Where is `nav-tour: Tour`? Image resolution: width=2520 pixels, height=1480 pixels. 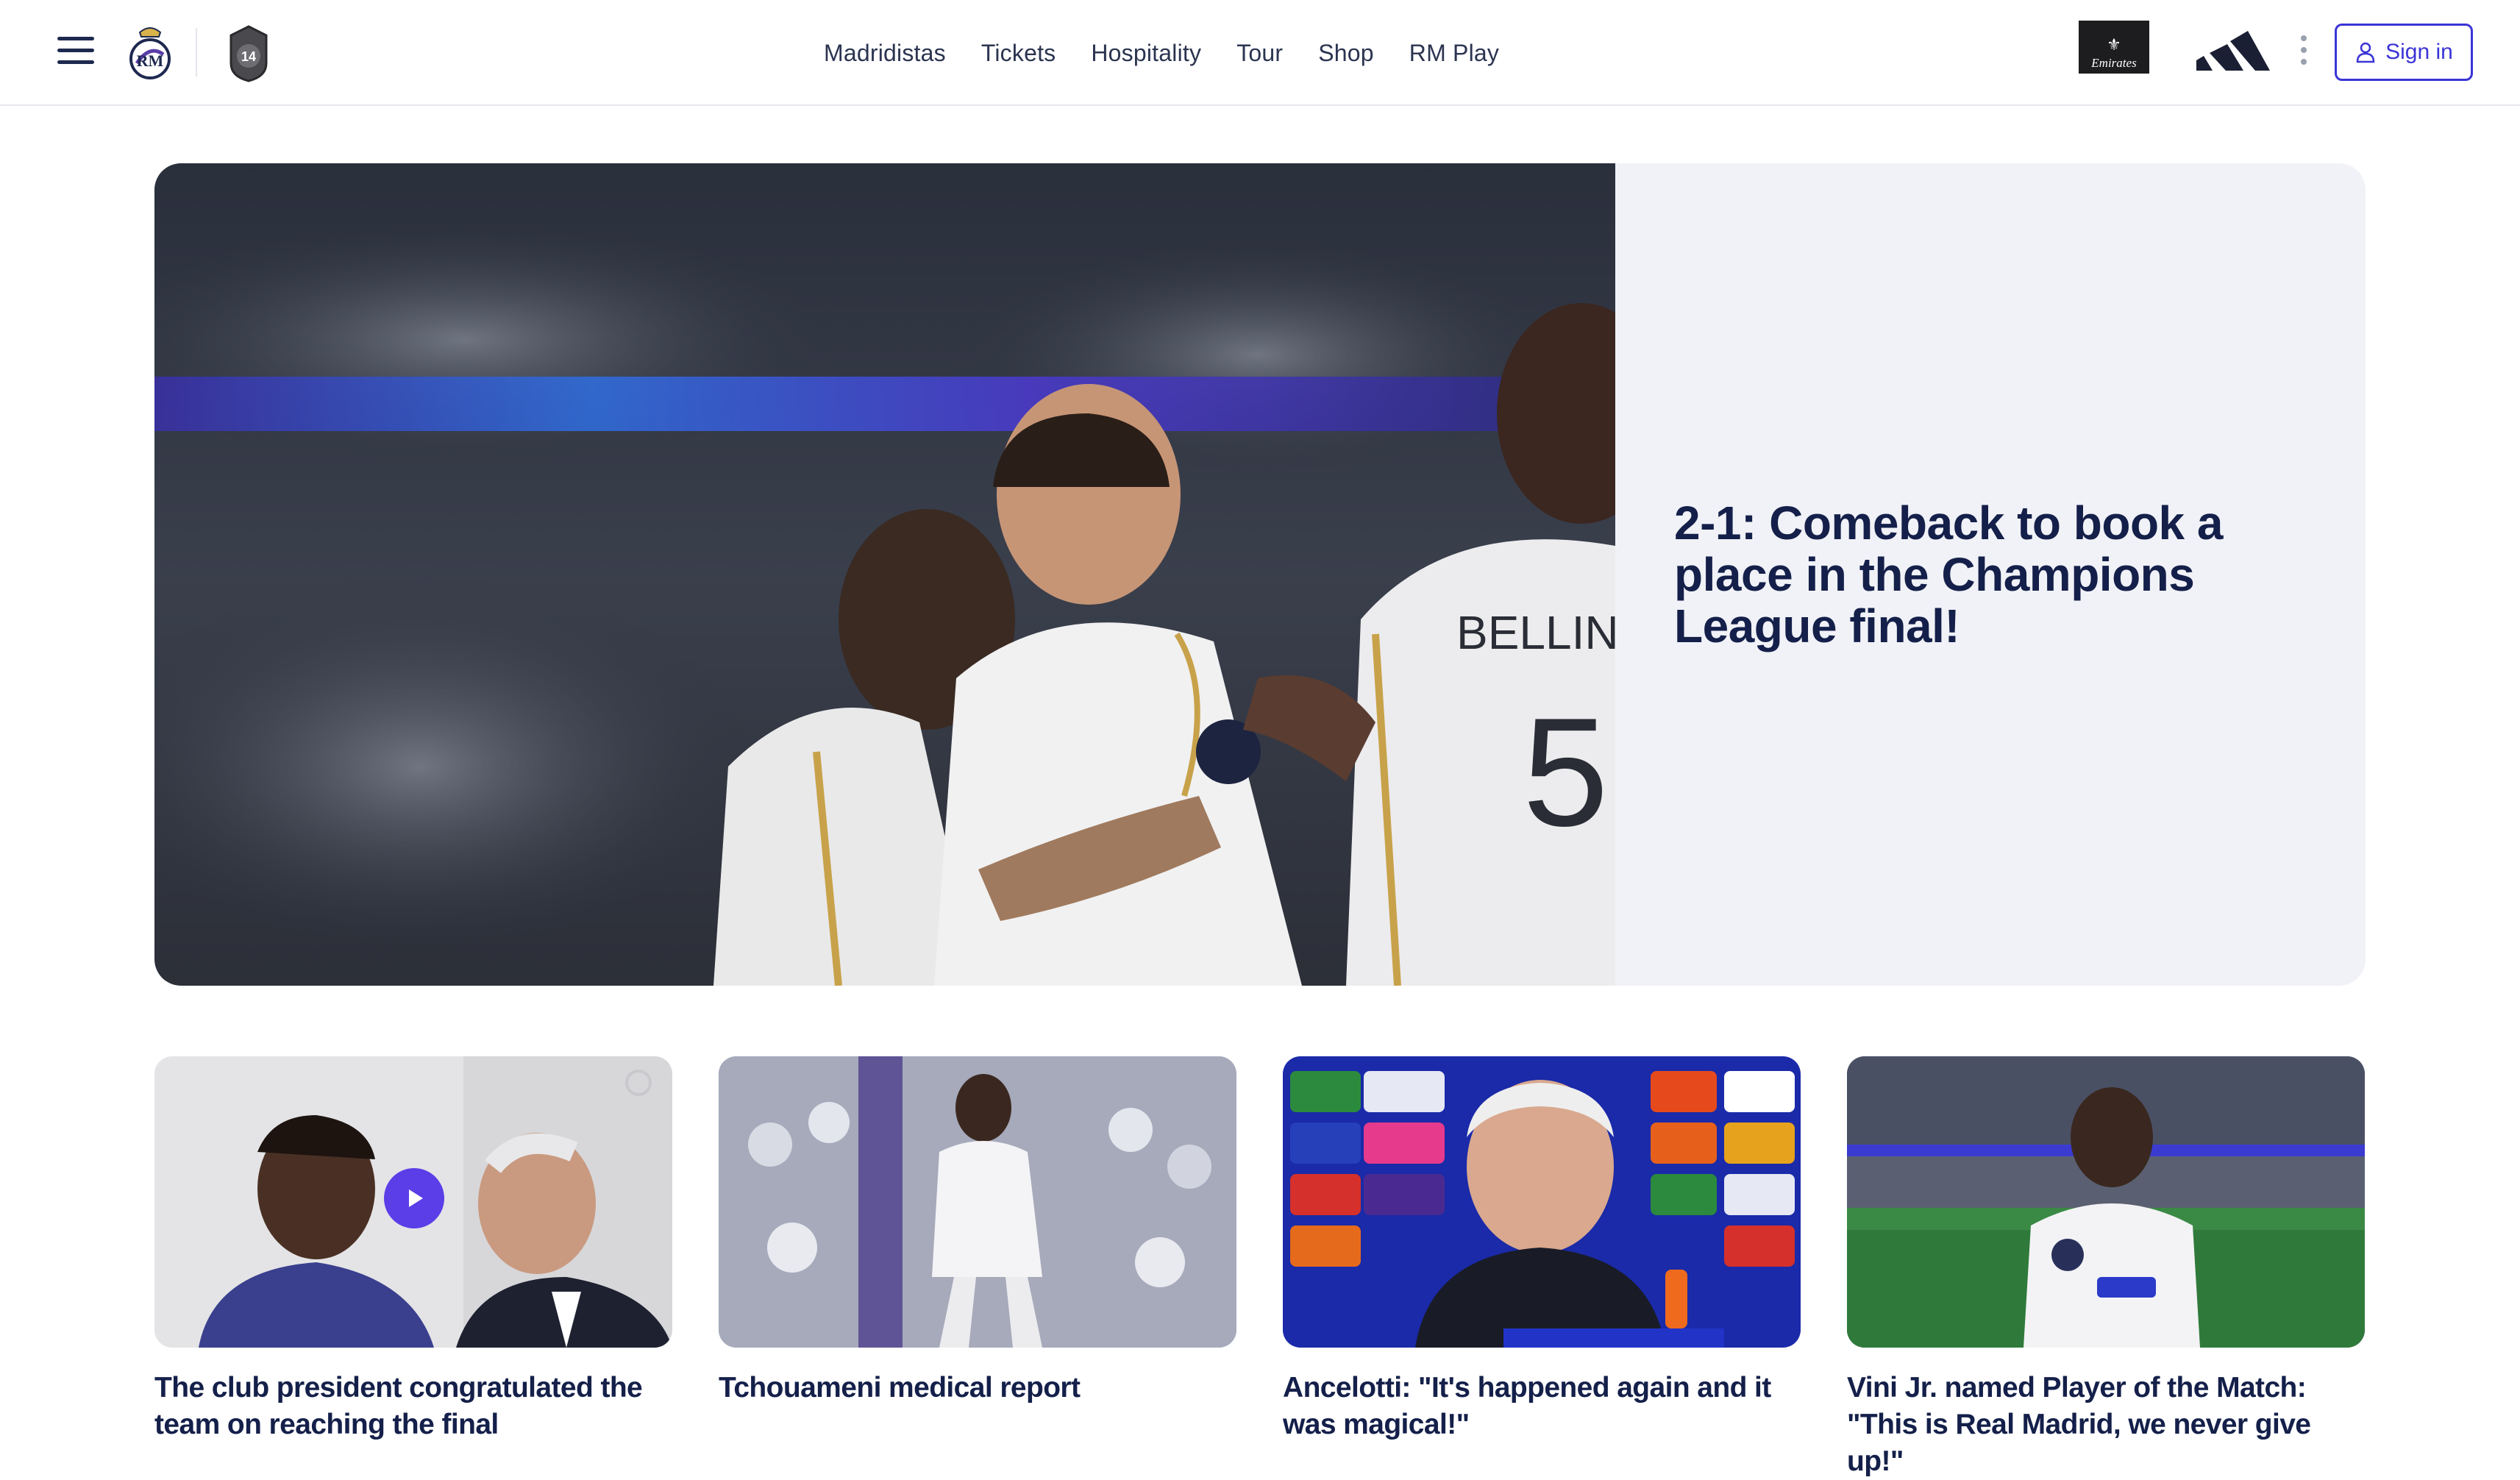 nav-tour: Tour is located at coordinates (1260, 53).